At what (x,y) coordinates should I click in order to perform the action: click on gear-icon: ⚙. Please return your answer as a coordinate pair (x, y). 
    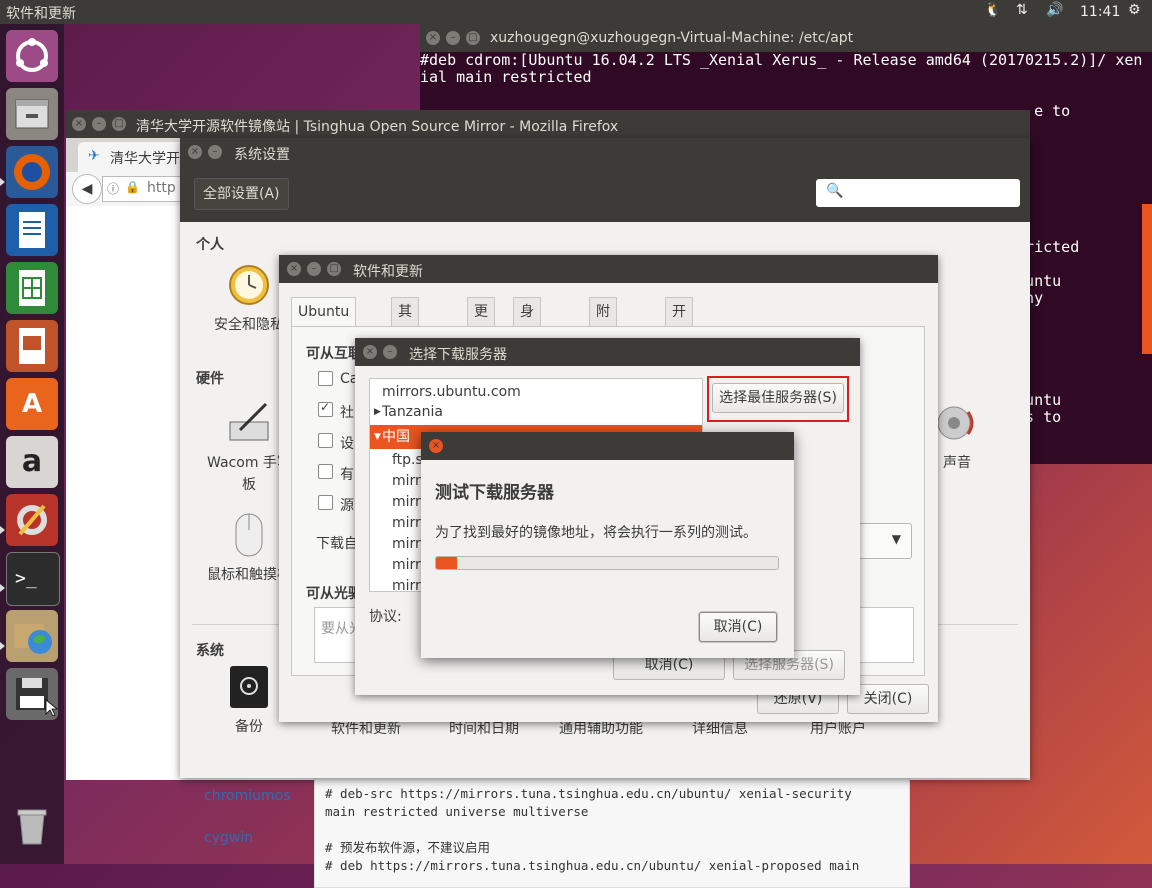
    Looking at the image, I should click on (1134, 10).